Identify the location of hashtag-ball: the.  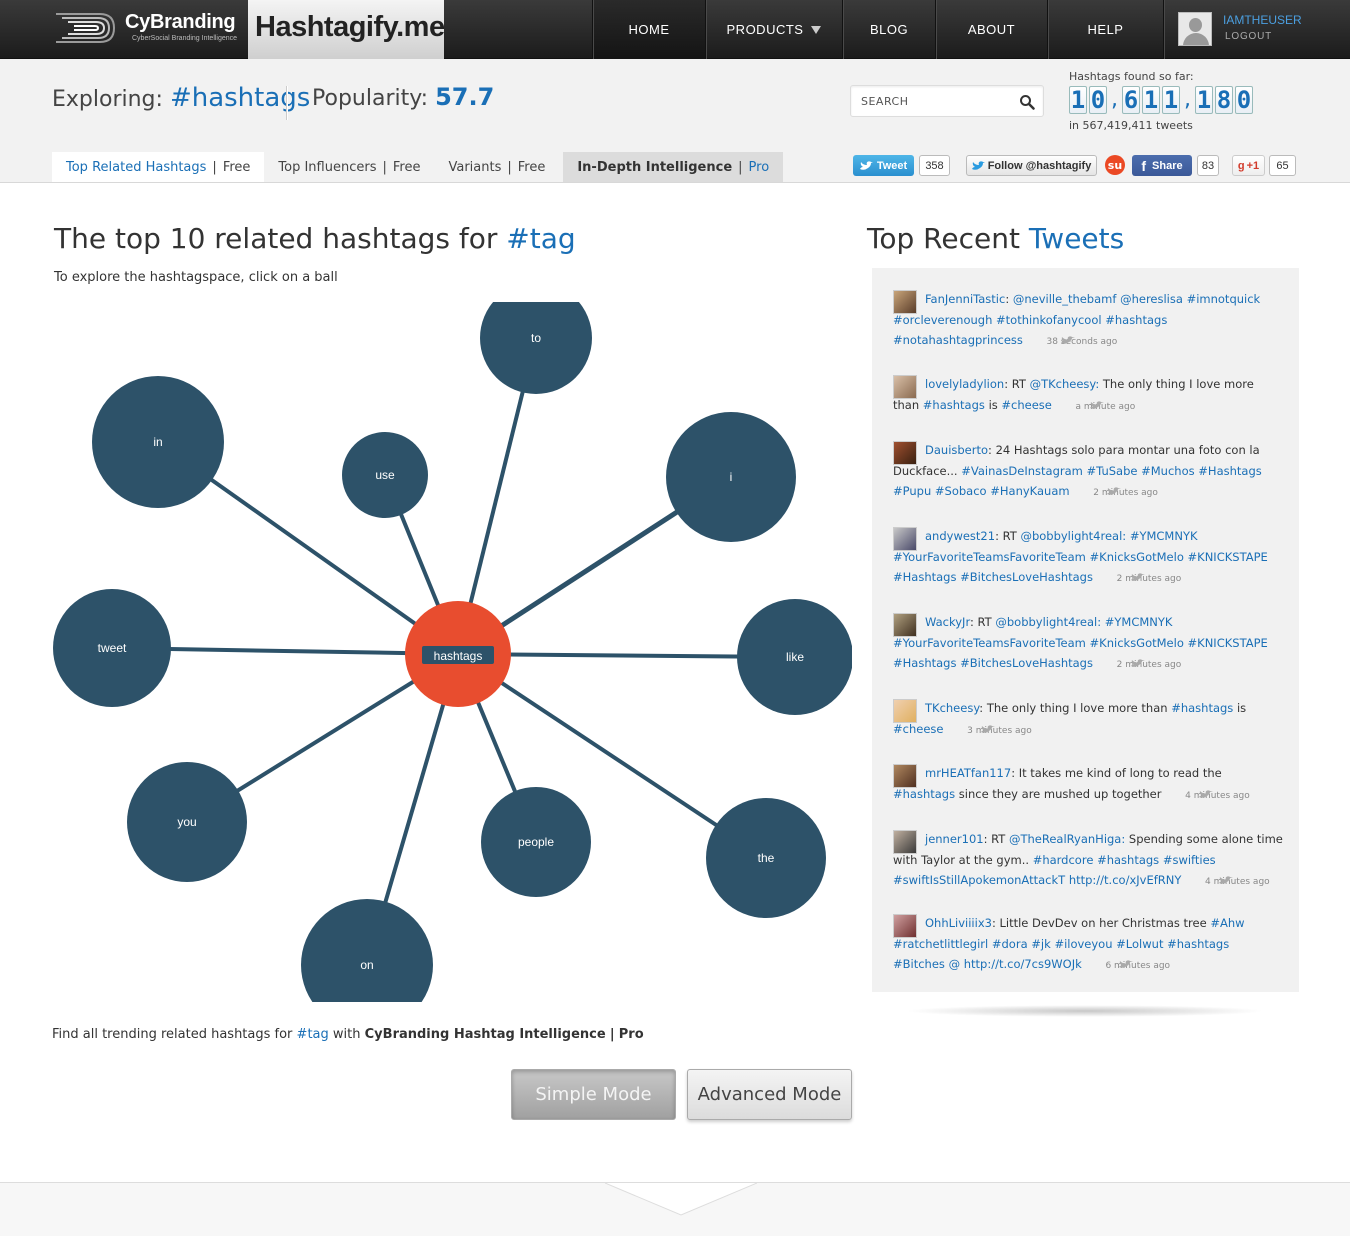
(766, 858).